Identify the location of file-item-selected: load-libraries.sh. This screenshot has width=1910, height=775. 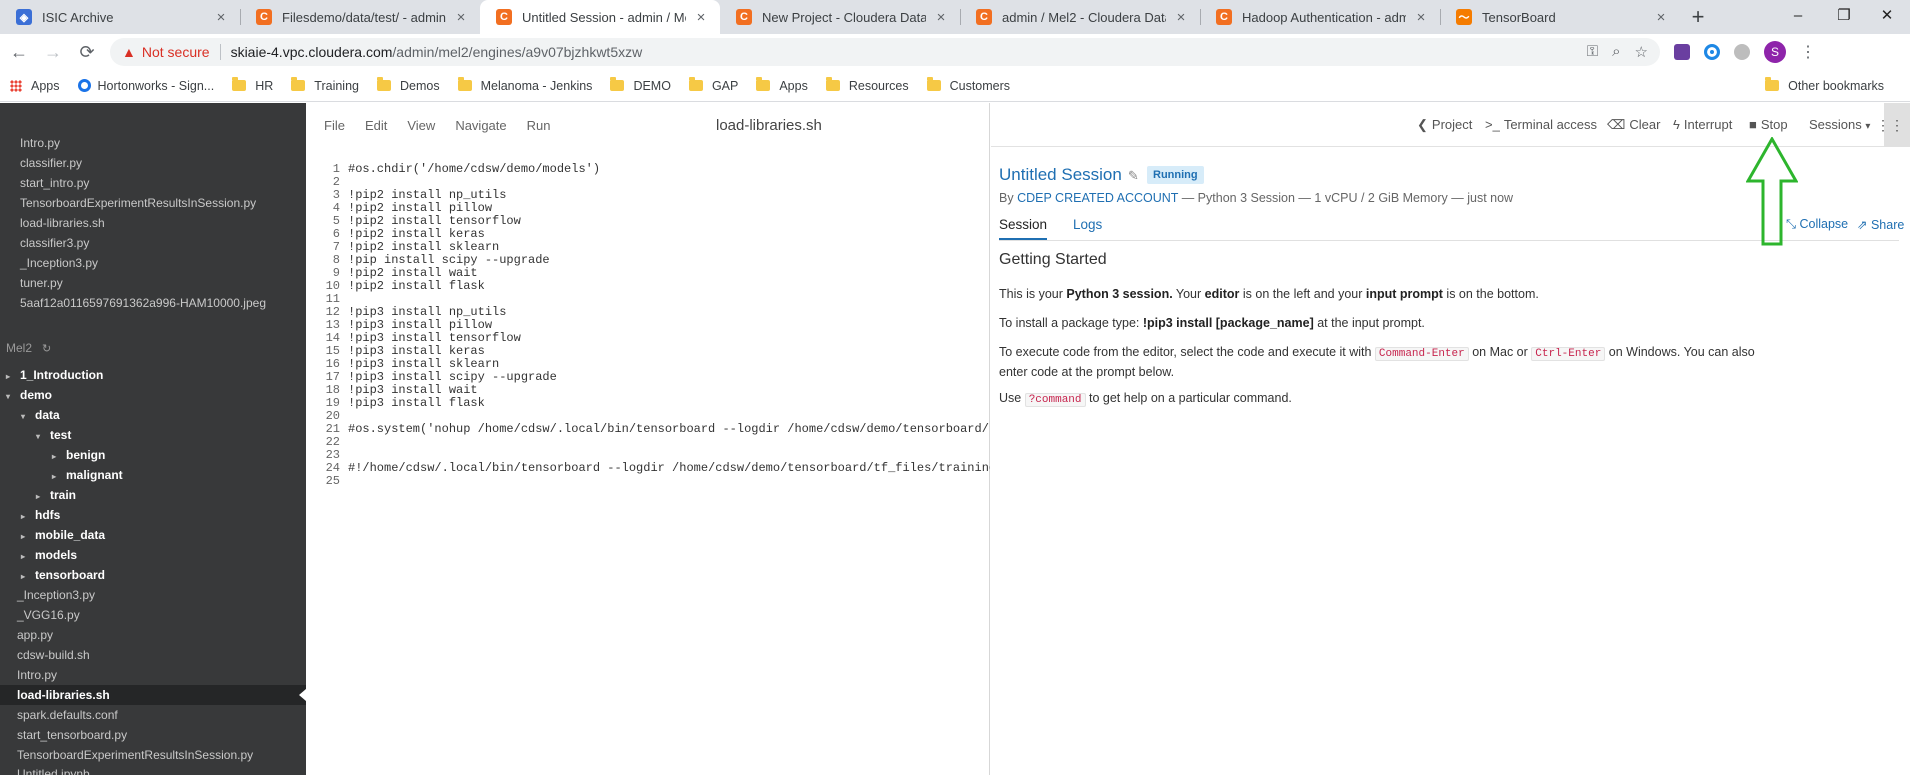
(153, 695).